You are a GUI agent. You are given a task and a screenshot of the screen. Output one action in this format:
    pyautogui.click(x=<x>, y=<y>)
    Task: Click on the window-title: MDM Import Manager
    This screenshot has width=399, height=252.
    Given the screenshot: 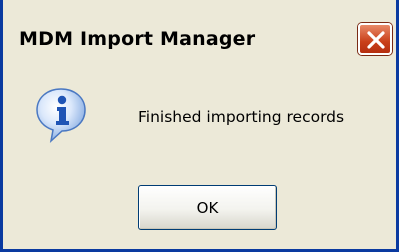 What is the action you would take?
    pyautogui.click(x=137, y=39)
    